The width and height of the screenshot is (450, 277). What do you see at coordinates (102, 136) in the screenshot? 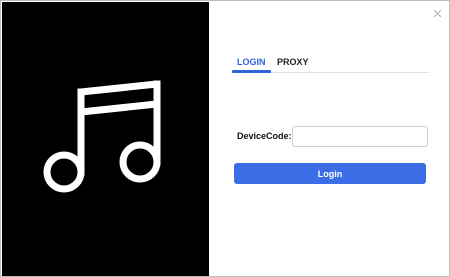
I see `music-note-icon` at bounding box center [102, 136].